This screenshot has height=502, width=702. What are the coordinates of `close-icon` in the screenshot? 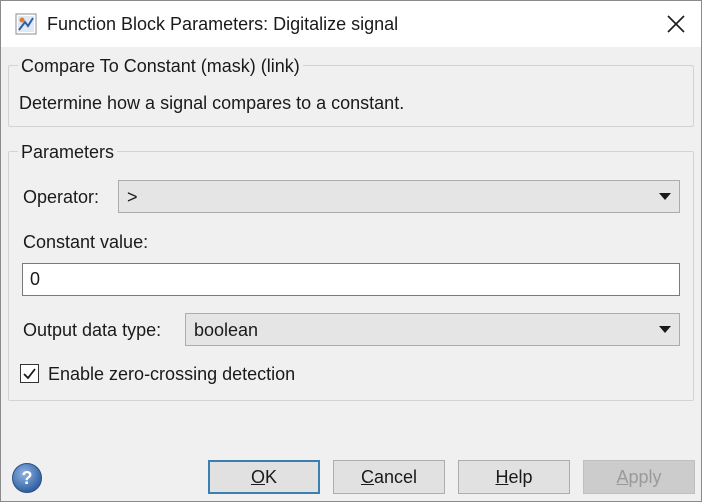 It's located at (676, 24).